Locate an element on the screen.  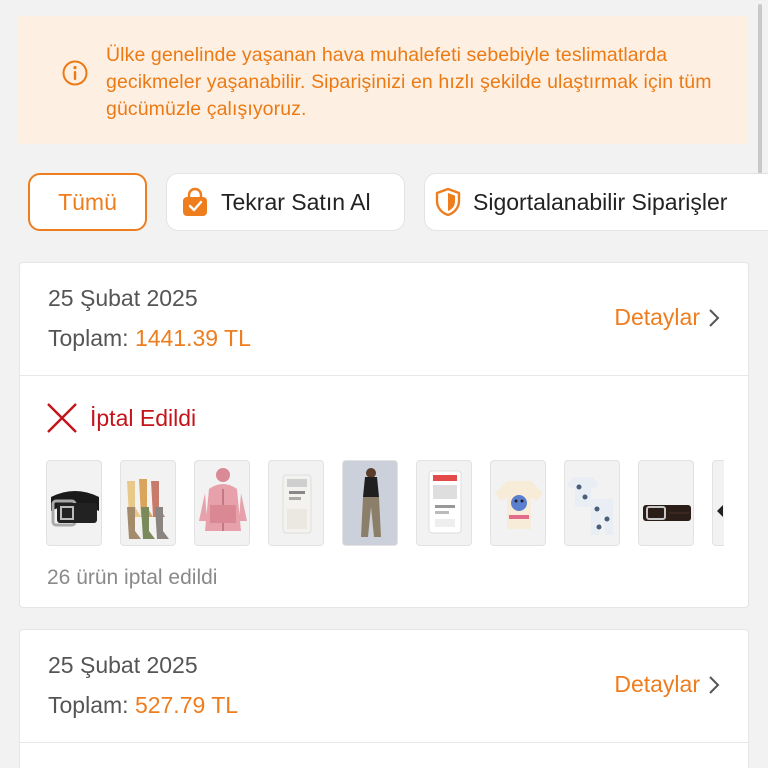
order-total: Toplam: 527.79 TL is located at coordinates (143, 705).